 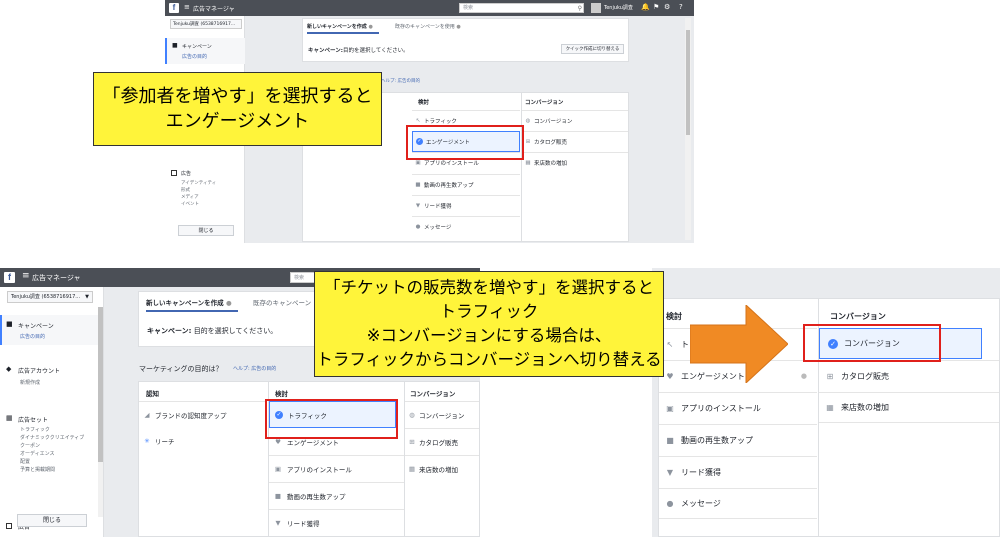 What do you see at coordinates (185, 190) in the screenshot?
I see `nav-ad-sub-1: 形式` at bounding box center [185, 190].